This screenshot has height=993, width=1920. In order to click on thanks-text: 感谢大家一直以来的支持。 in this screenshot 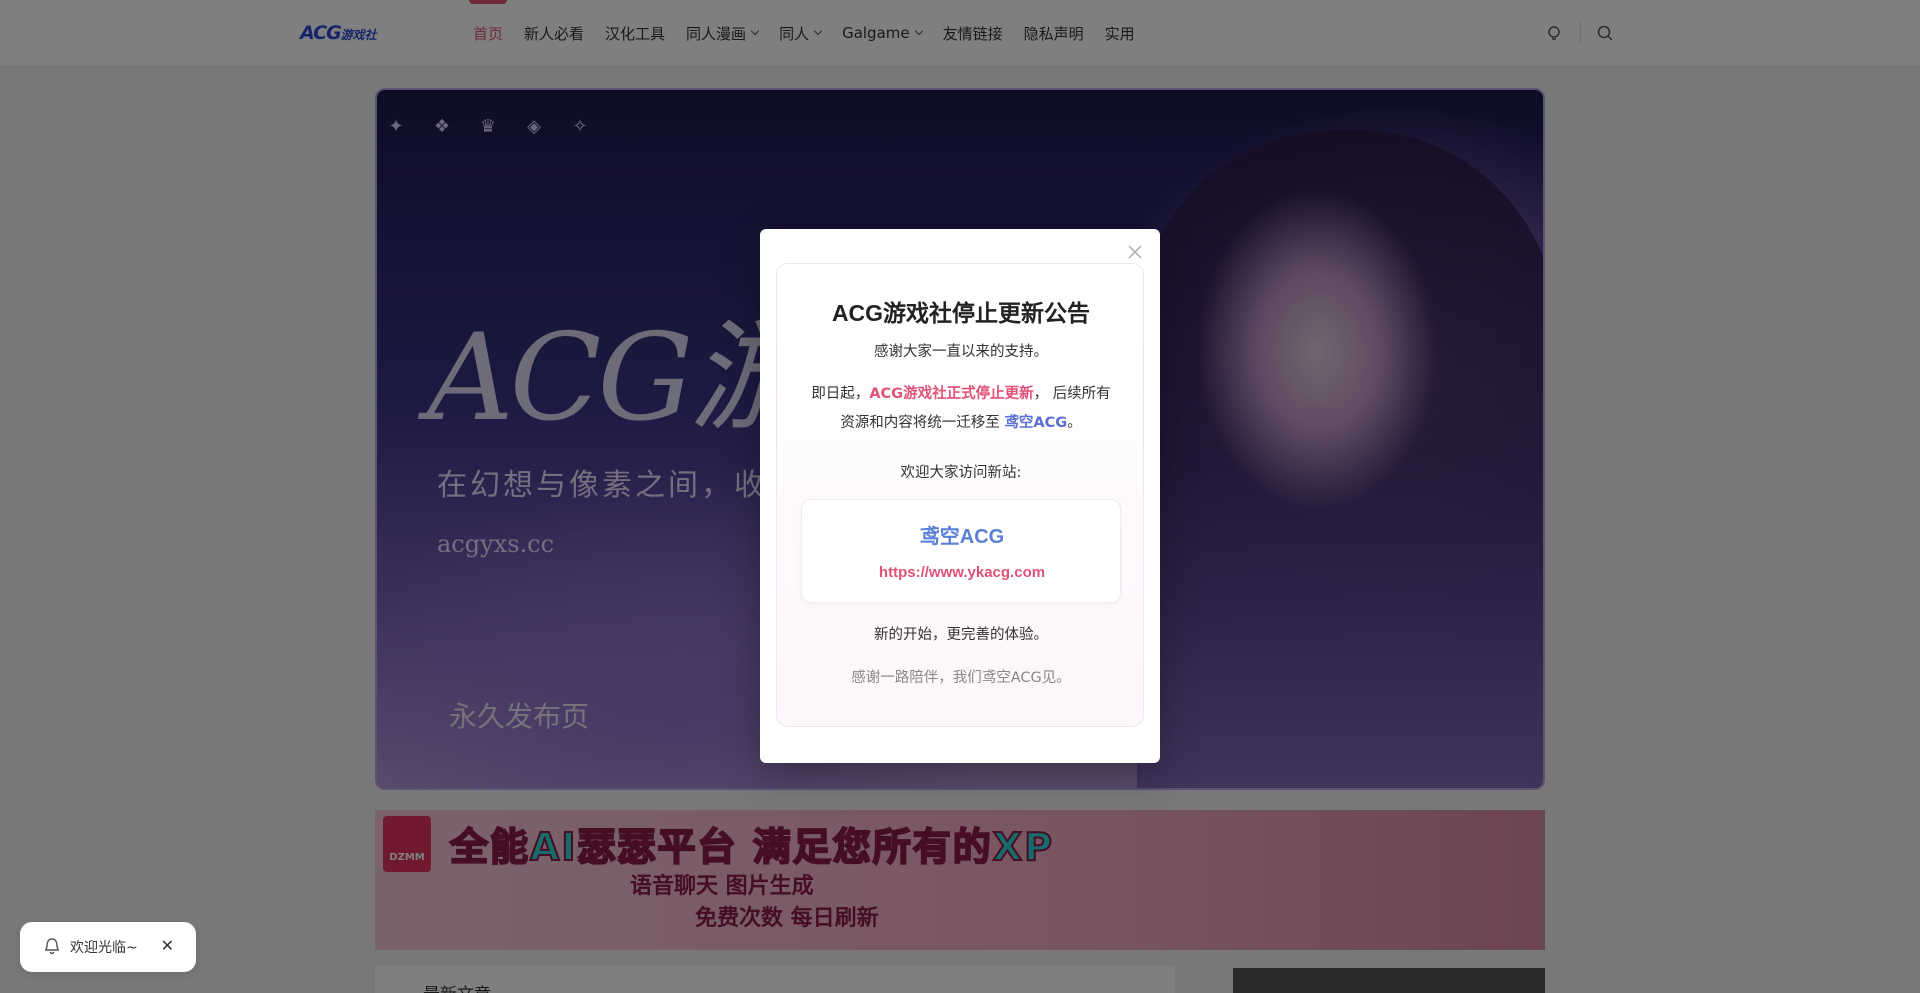, I will do `click(961, 352)`.